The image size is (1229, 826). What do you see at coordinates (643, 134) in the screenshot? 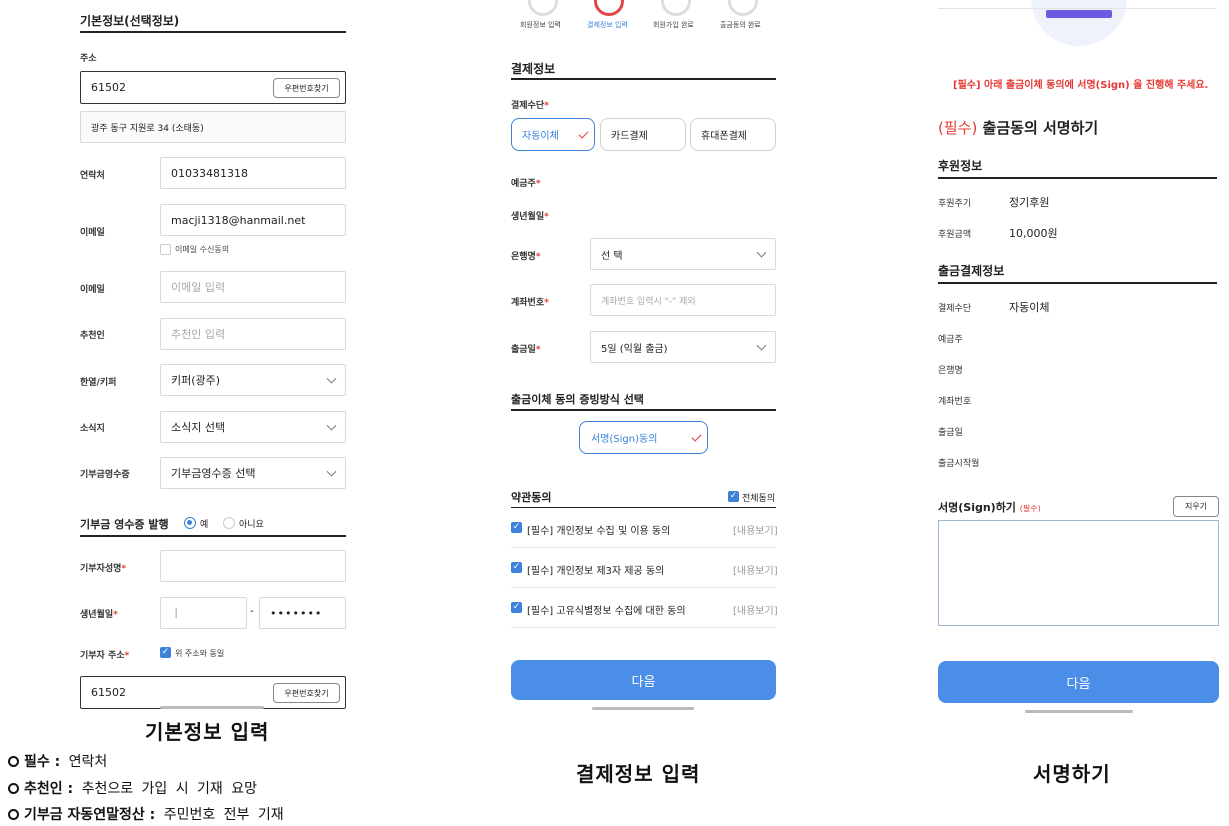
I see `method-card: 카드결제` at bounding box center [643, 134].